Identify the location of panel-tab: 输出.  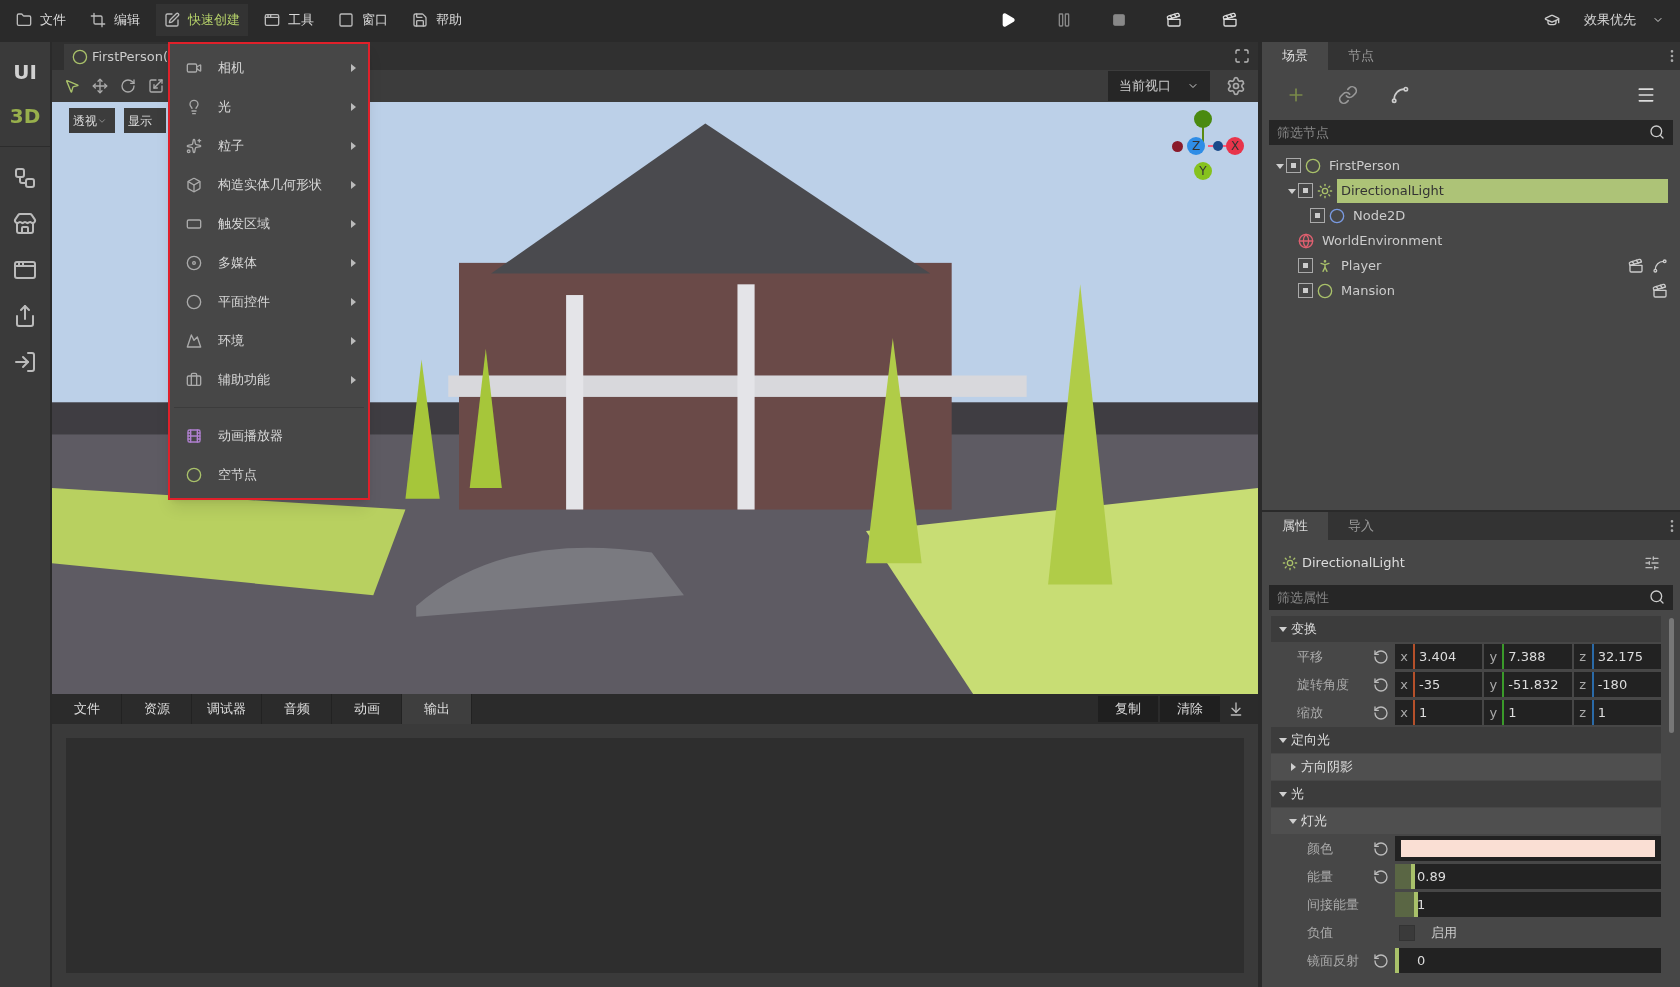
(437, 709).